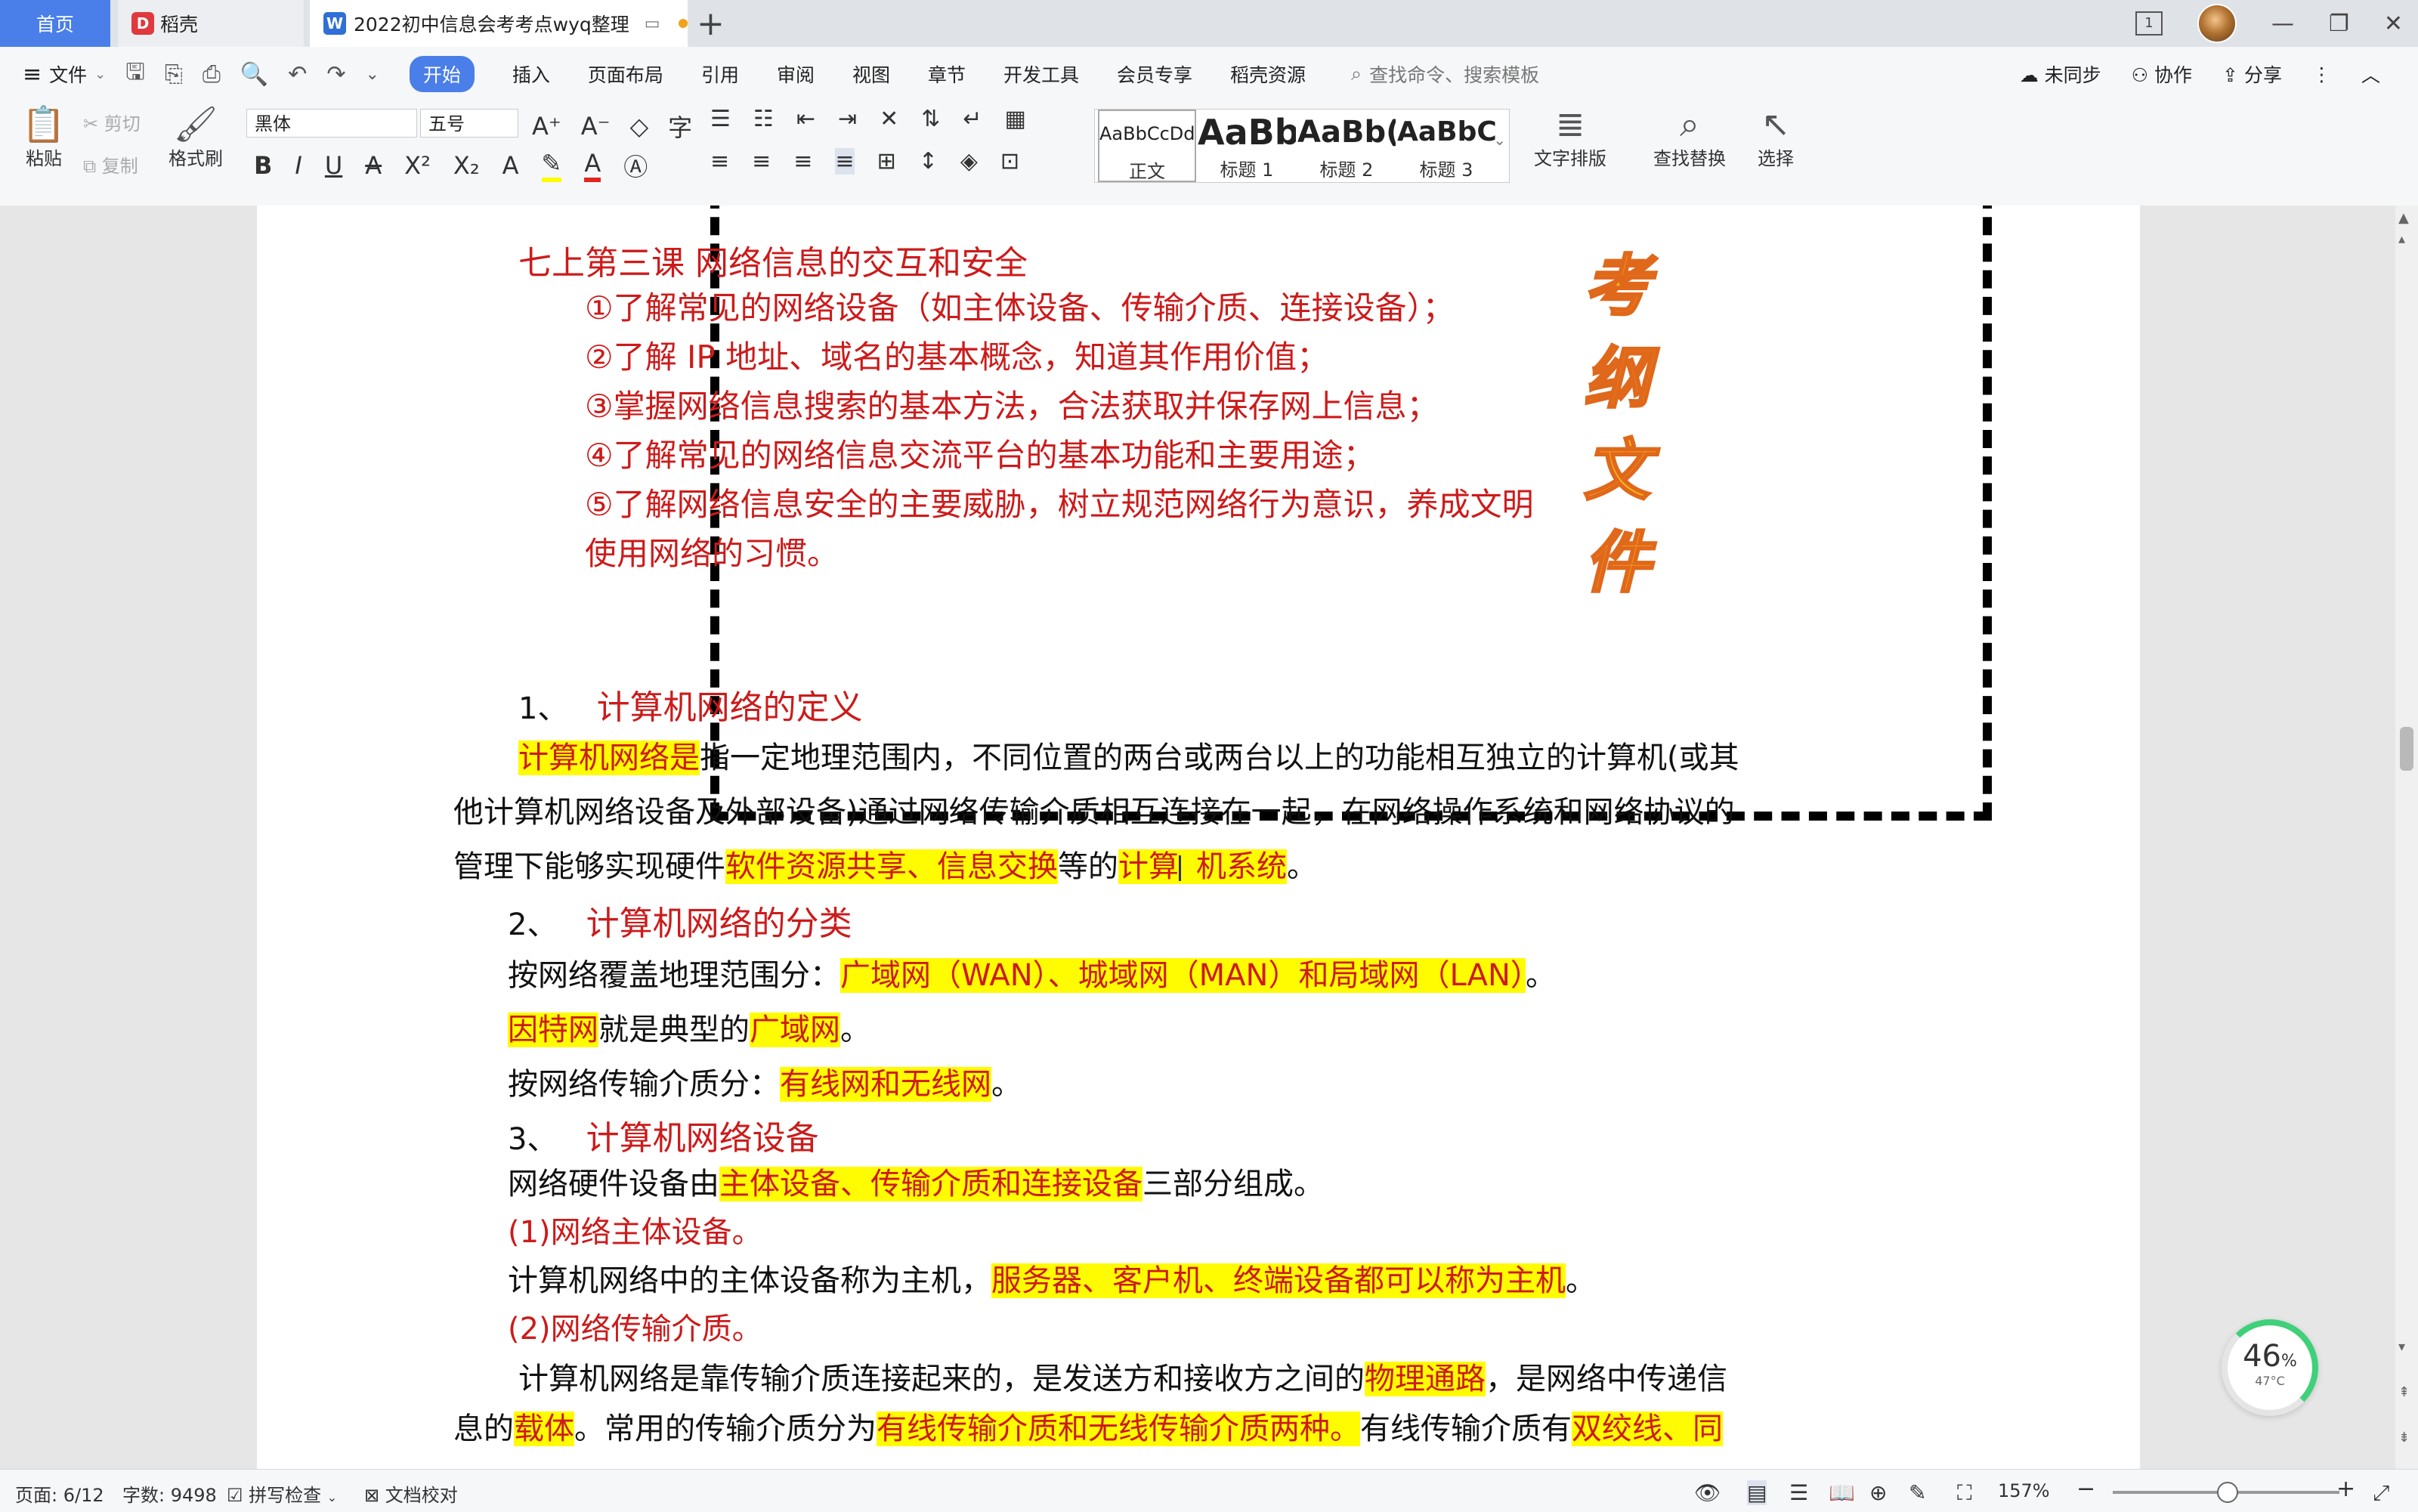 This screenshot has height=1512, width=2418. I want to click on eye-protection-icon: 👁, so click(1707, 1492).